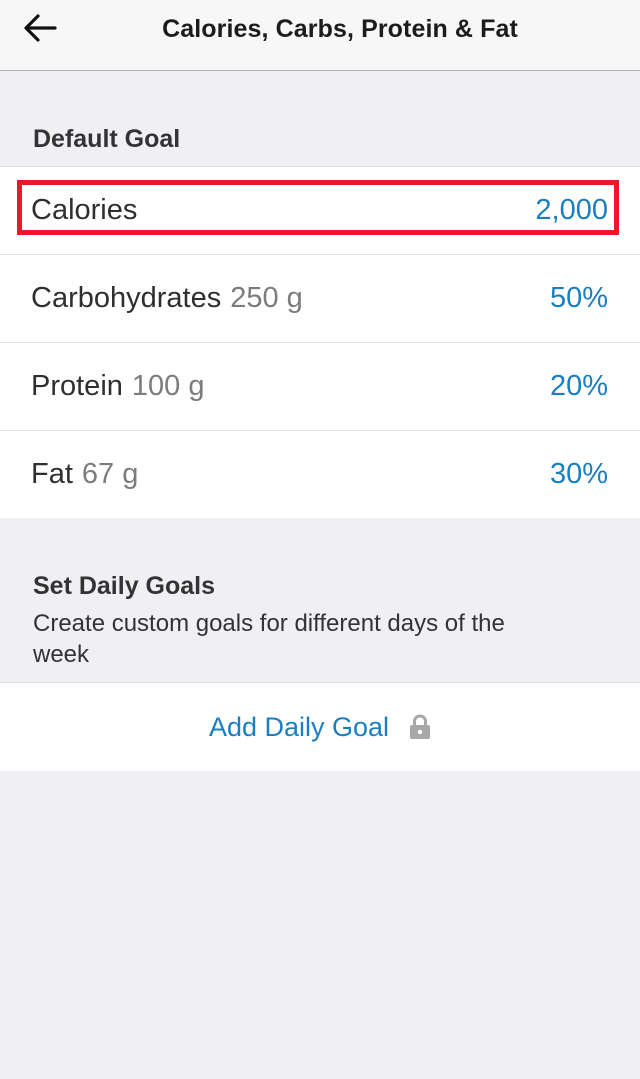  Describe the element at coordinates (266, 298) in the screenshot. I see `carbohydrates-grams: 250 g` at that location.